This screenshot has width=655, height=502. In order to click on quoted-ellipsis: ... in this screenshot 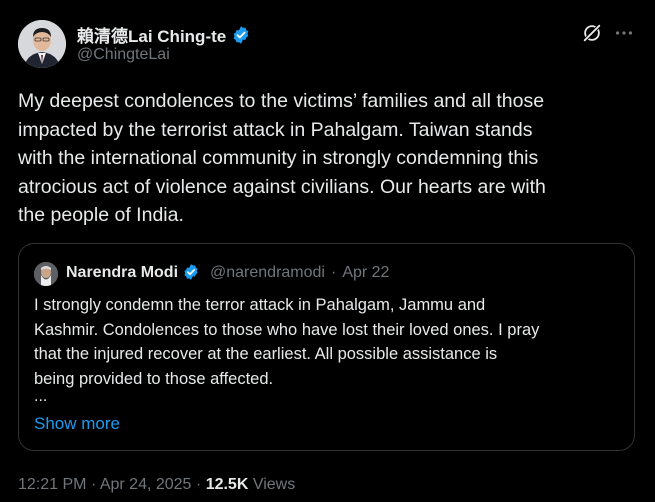, I will do `click(41, 396)`.